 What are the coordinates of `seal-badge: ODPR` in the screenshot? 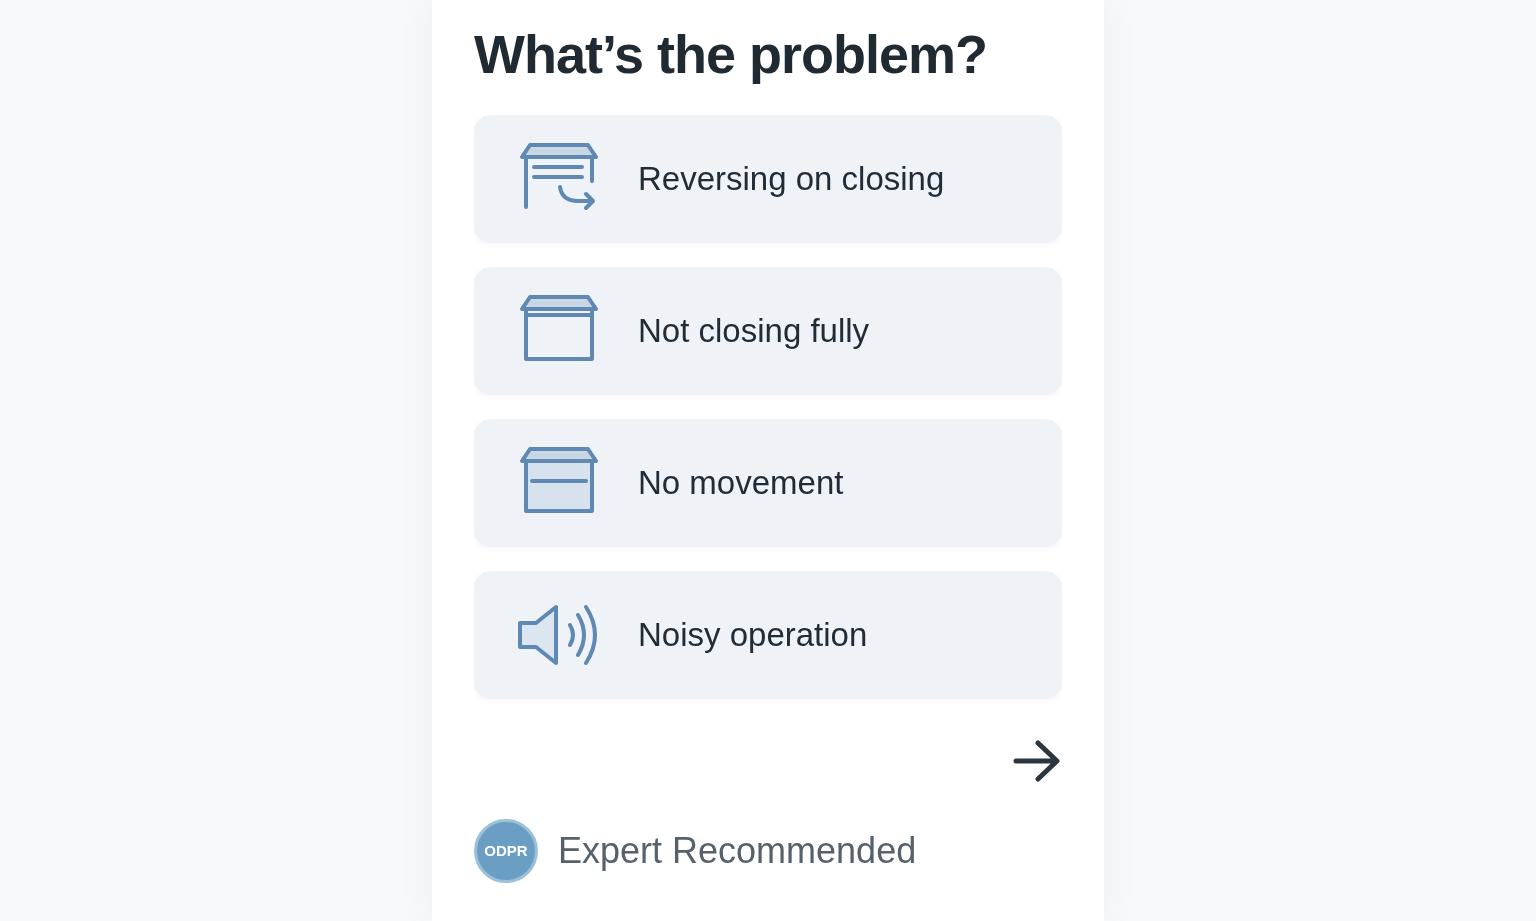 It's located at (506, 850).